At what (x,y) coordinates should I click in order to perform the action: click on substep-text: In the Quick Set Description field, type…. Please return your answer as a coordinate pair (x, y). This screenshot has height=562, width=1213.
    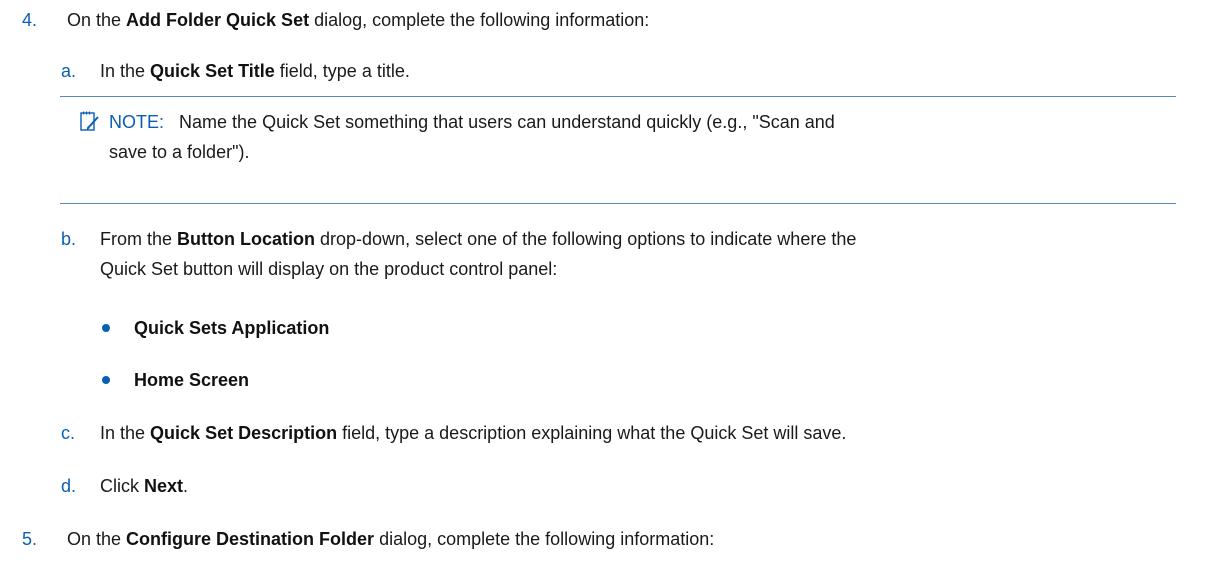
    Looking at the image, I should click on (473, 433).